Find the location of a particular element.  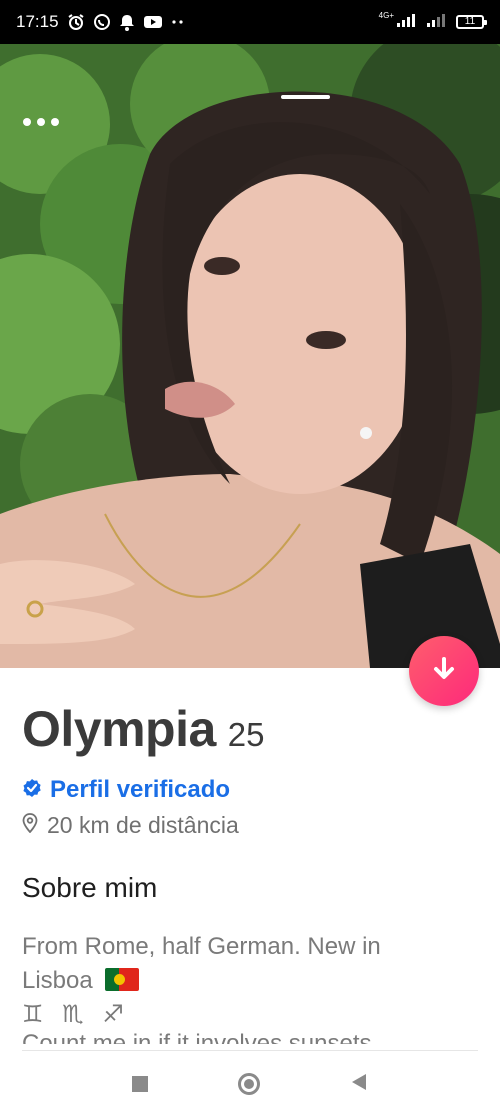

profile-header: Olympia 25 is located at coordinates (143, 729).